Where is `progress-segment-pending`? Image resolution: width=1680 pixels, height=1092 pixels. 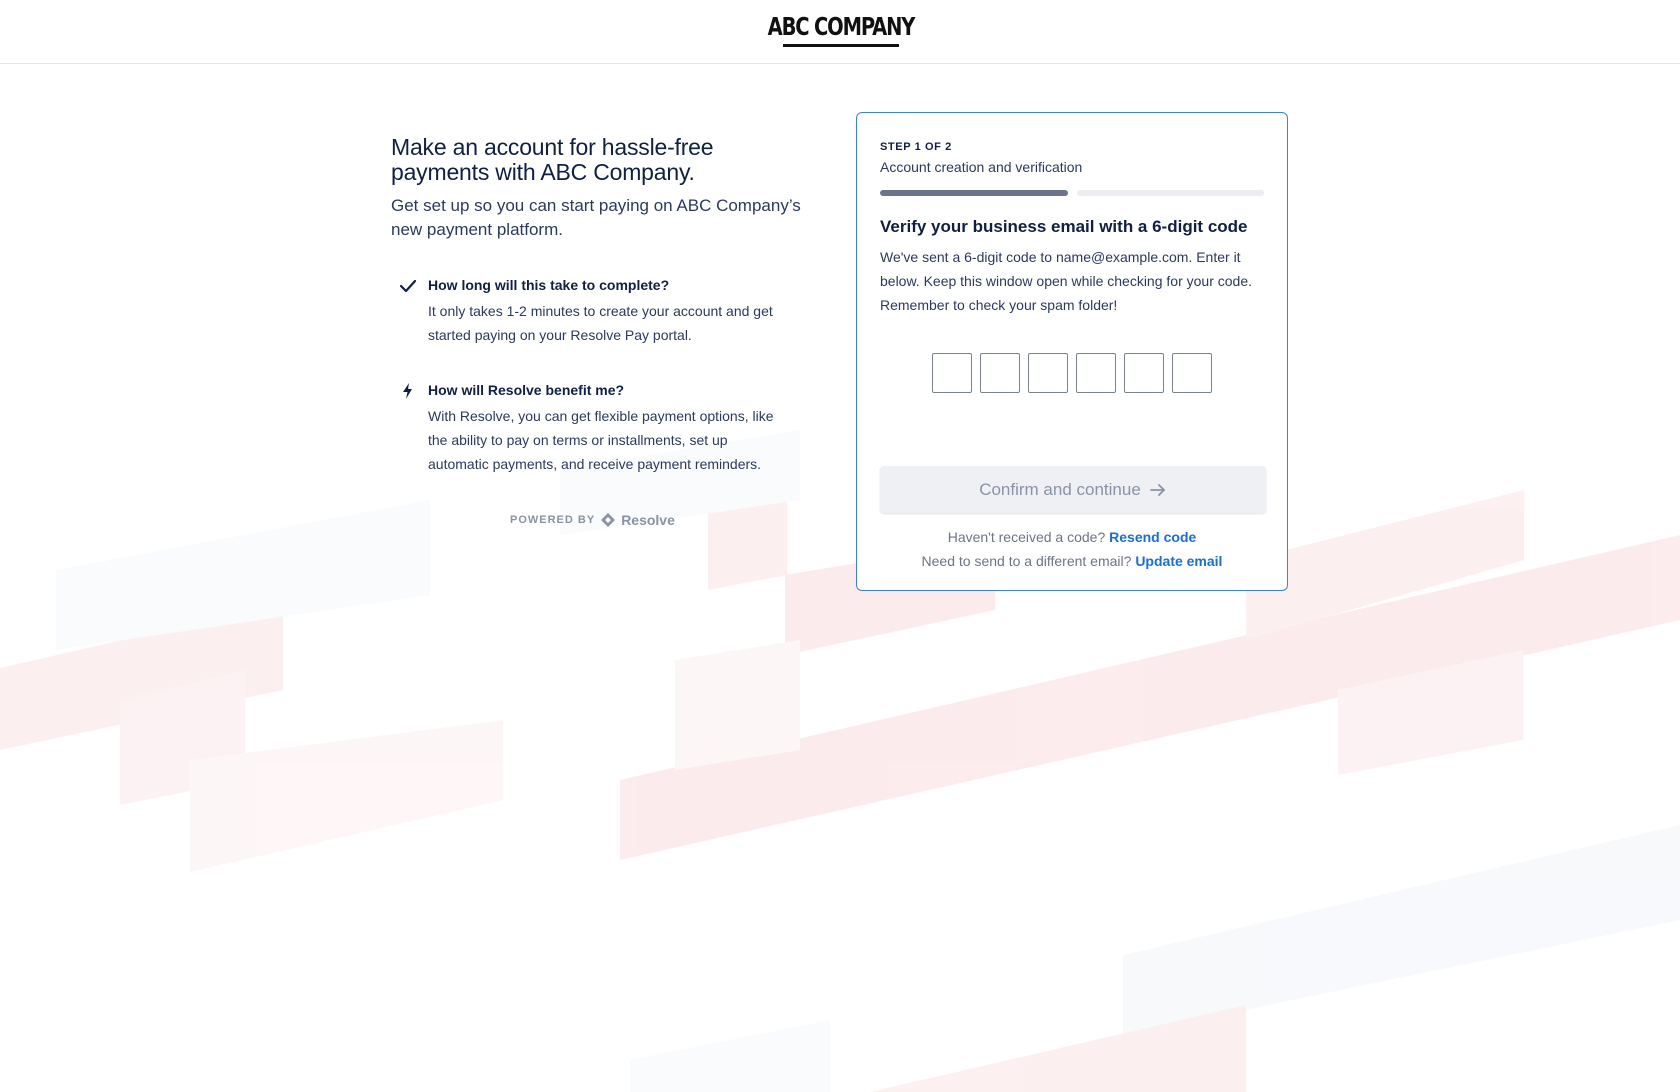
progress-segment-pending is located at coordinates (1170, 193).